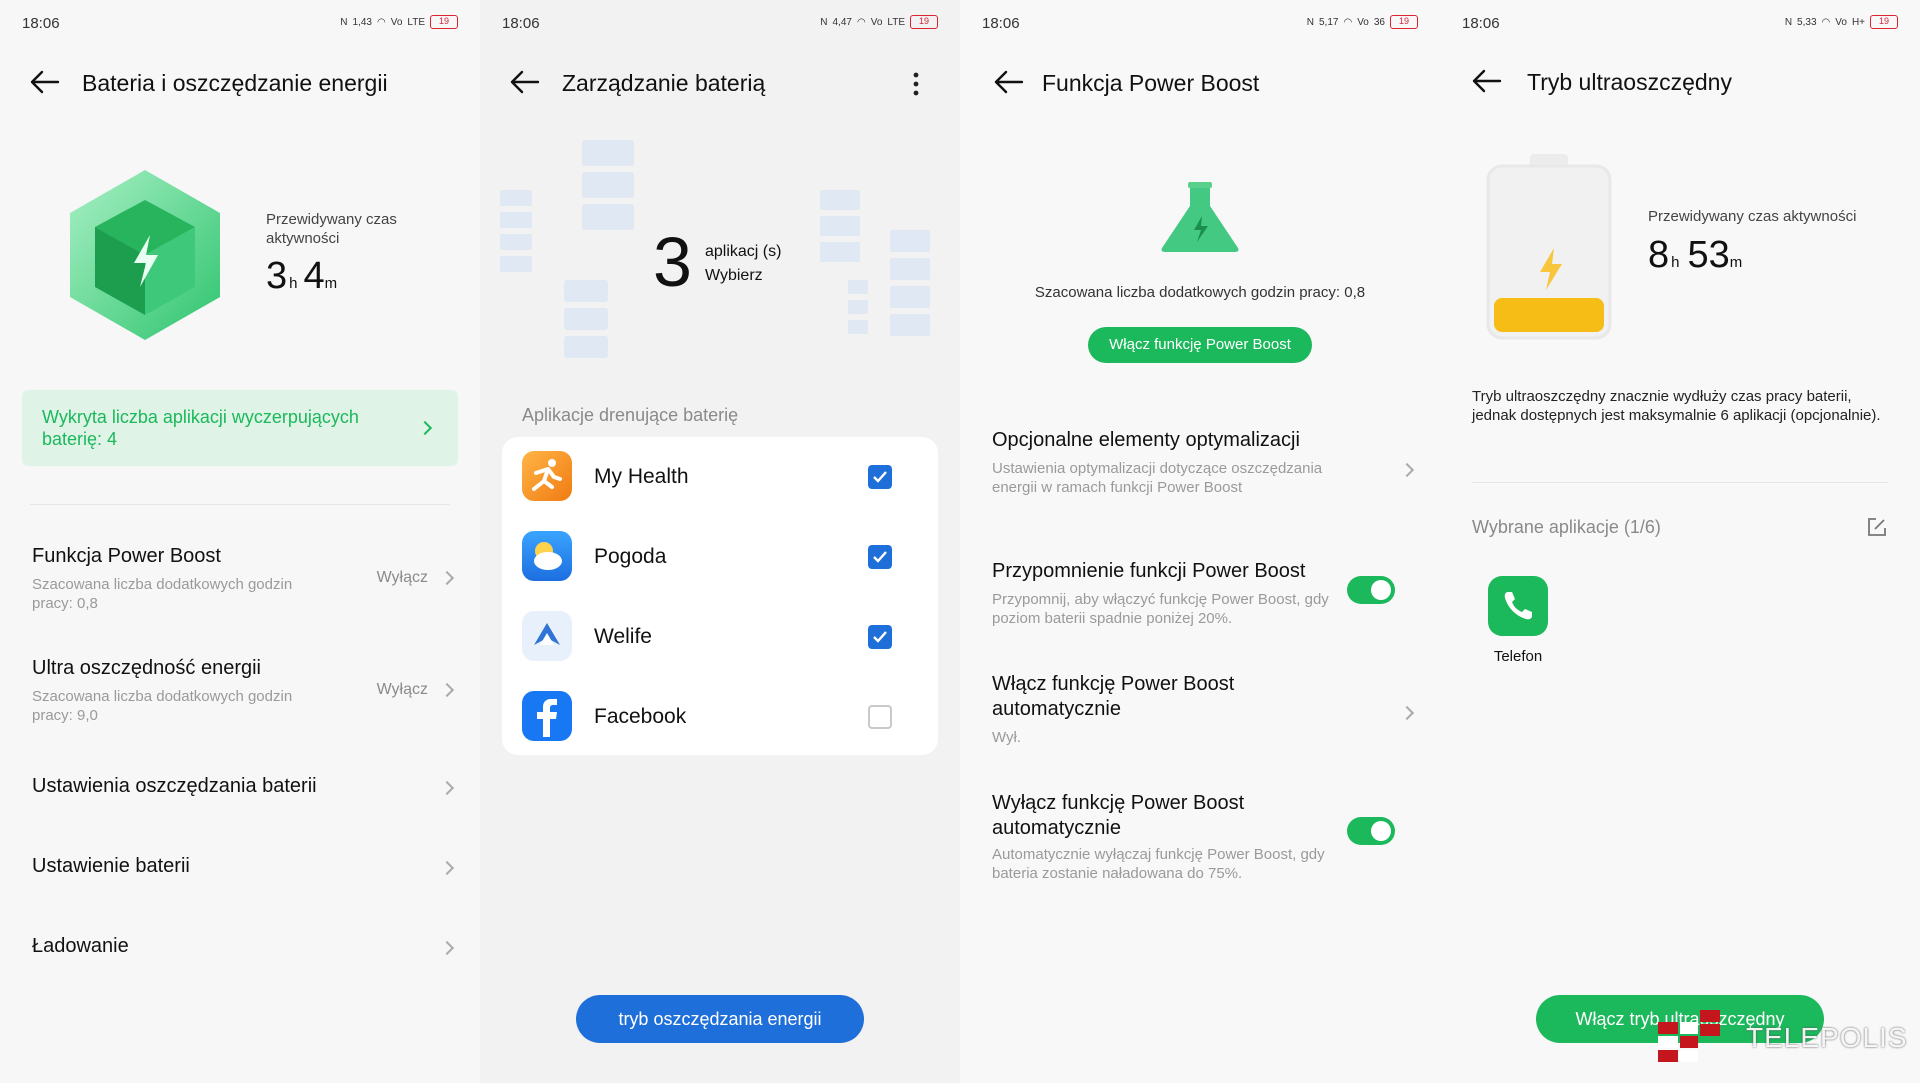  I want to click on status-icons: N 5,33 ◠ Vo H+ 19, so click(1841, 22).